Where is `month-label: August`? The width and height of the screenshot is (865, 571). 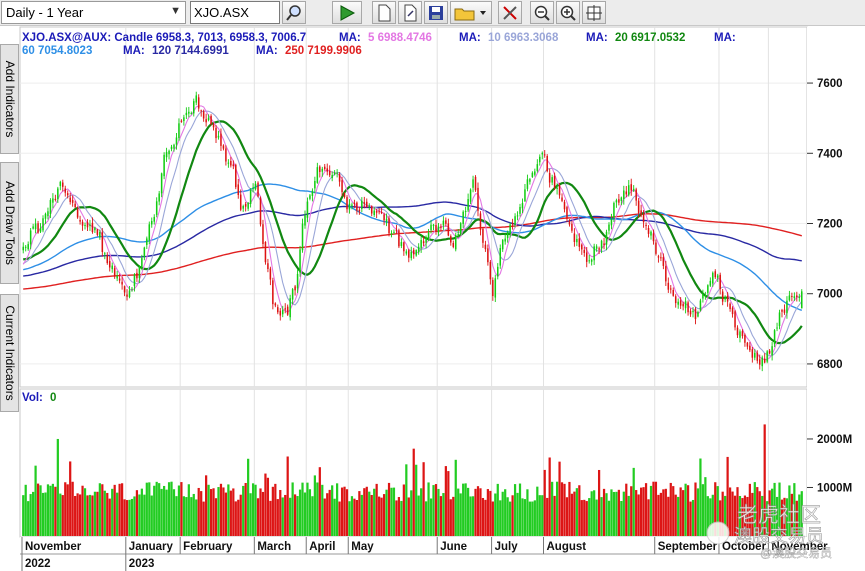 month-label: August is located at coordinates (566, 547).